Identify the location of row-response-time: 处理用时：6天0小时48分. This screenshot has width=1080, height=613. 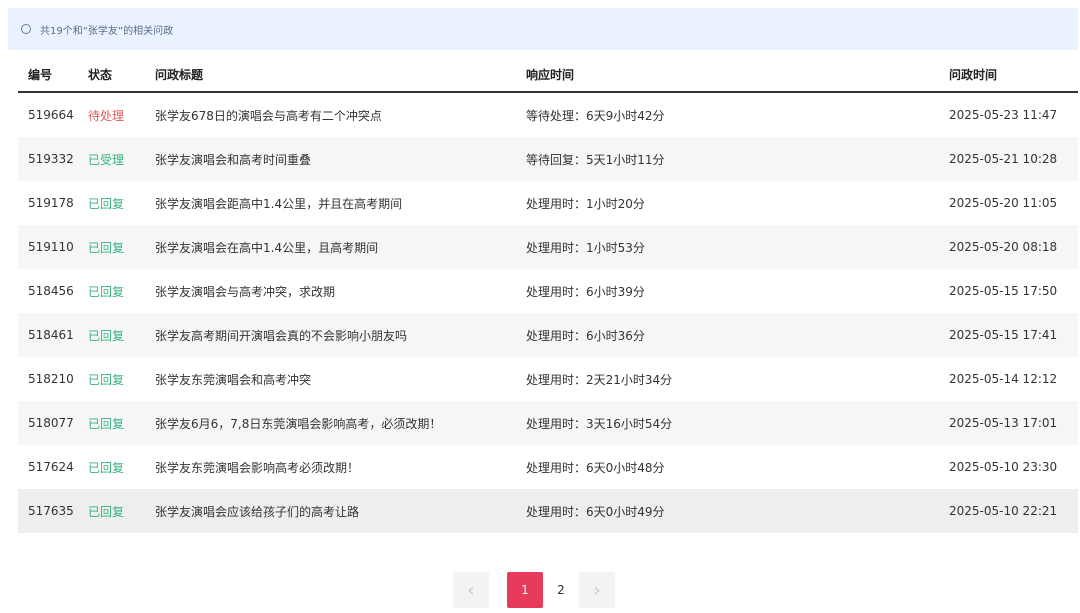
(595, 467).